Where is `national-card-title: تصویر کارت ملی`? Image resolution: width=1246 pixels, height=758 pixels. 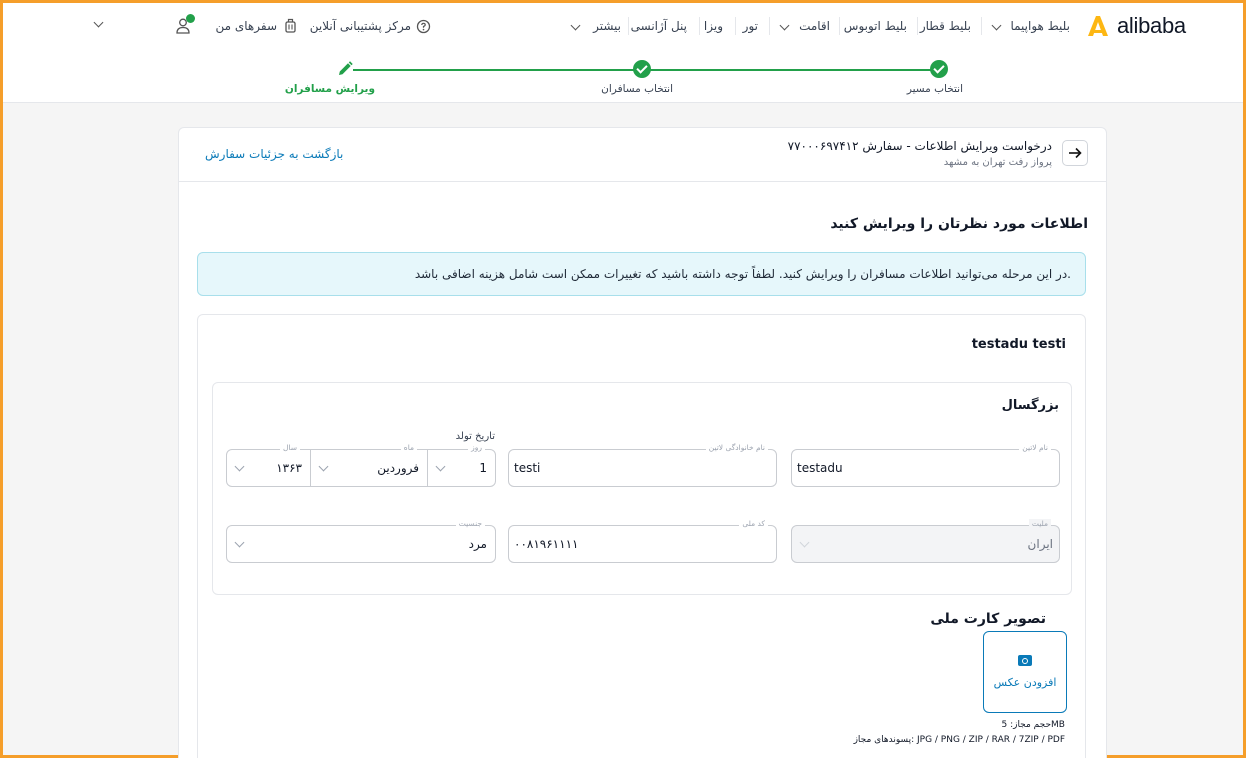 national-card-title: تصویر کارت ملی is located at coordinates (988, 619).